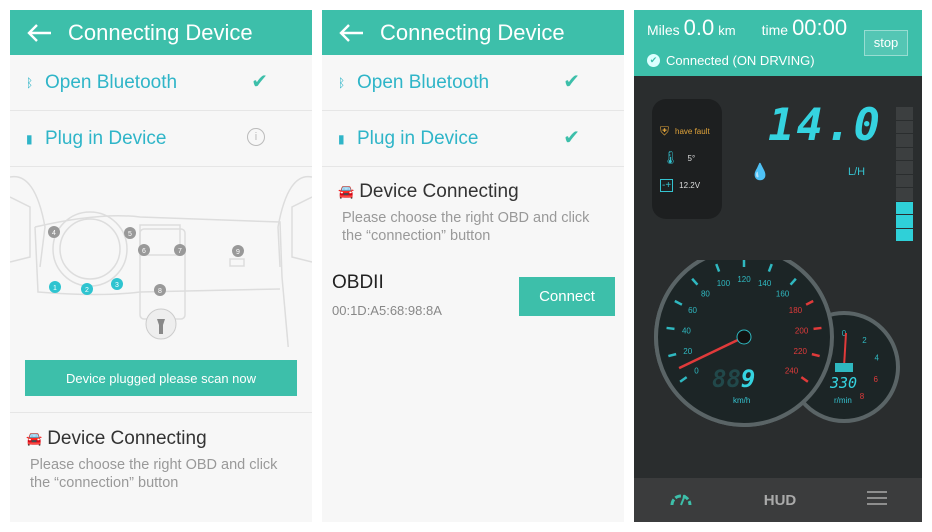 This screenshot has height=532, width=932. Describe the element at coordinates (792, 370) in the screenshot. I see `speed-tick-label: 240` at that location.